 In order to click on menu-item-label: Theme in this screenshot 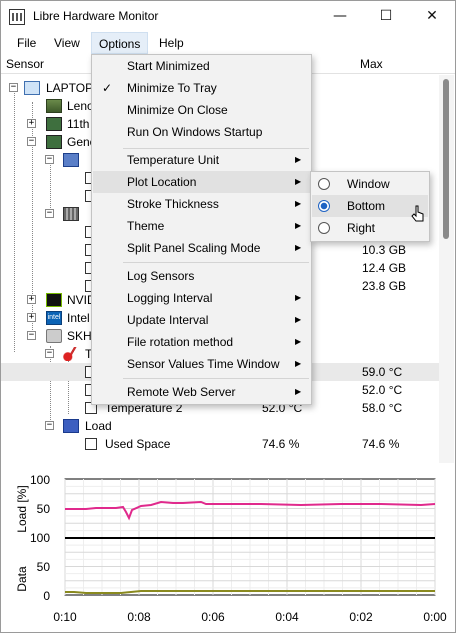, I will do `click(146, 226)`.